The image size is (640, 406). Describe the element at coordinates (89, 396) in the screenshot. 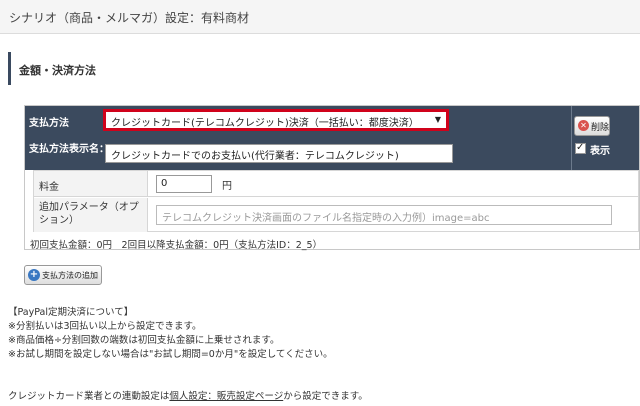

I see `footer-prefix: クレジットカード業者との連動設定は` at that location.